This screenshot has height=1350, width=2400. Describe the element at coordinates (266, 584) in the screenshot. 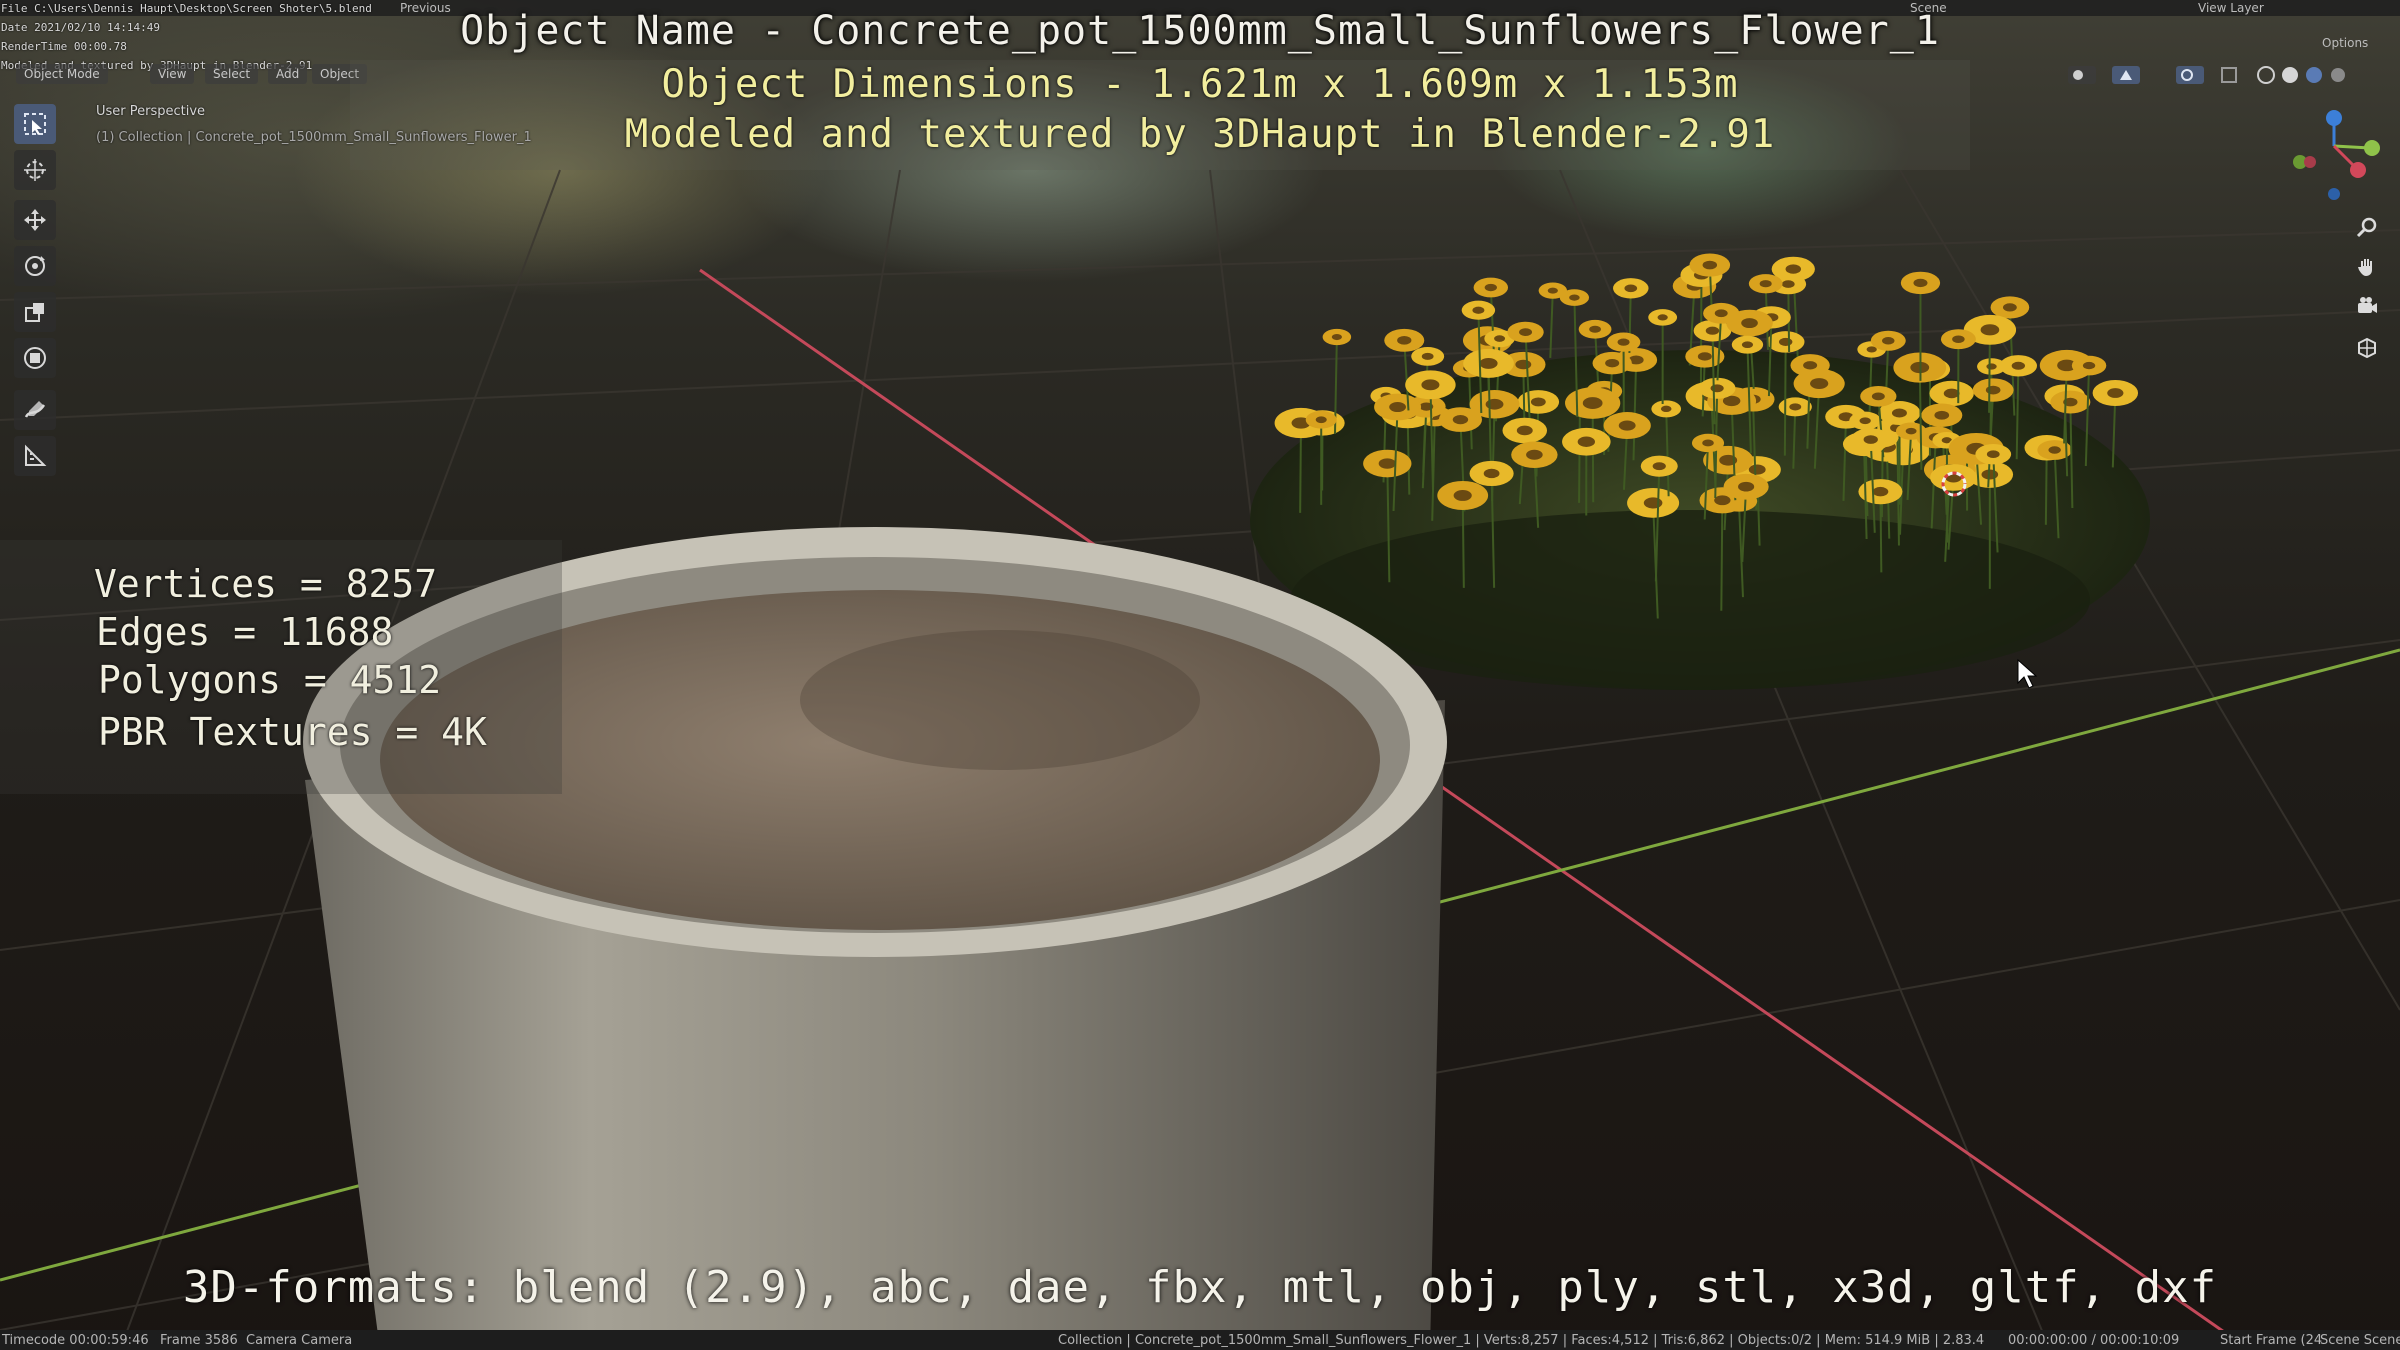

I see `stat-vertices: Vertices = 8257` at that location.